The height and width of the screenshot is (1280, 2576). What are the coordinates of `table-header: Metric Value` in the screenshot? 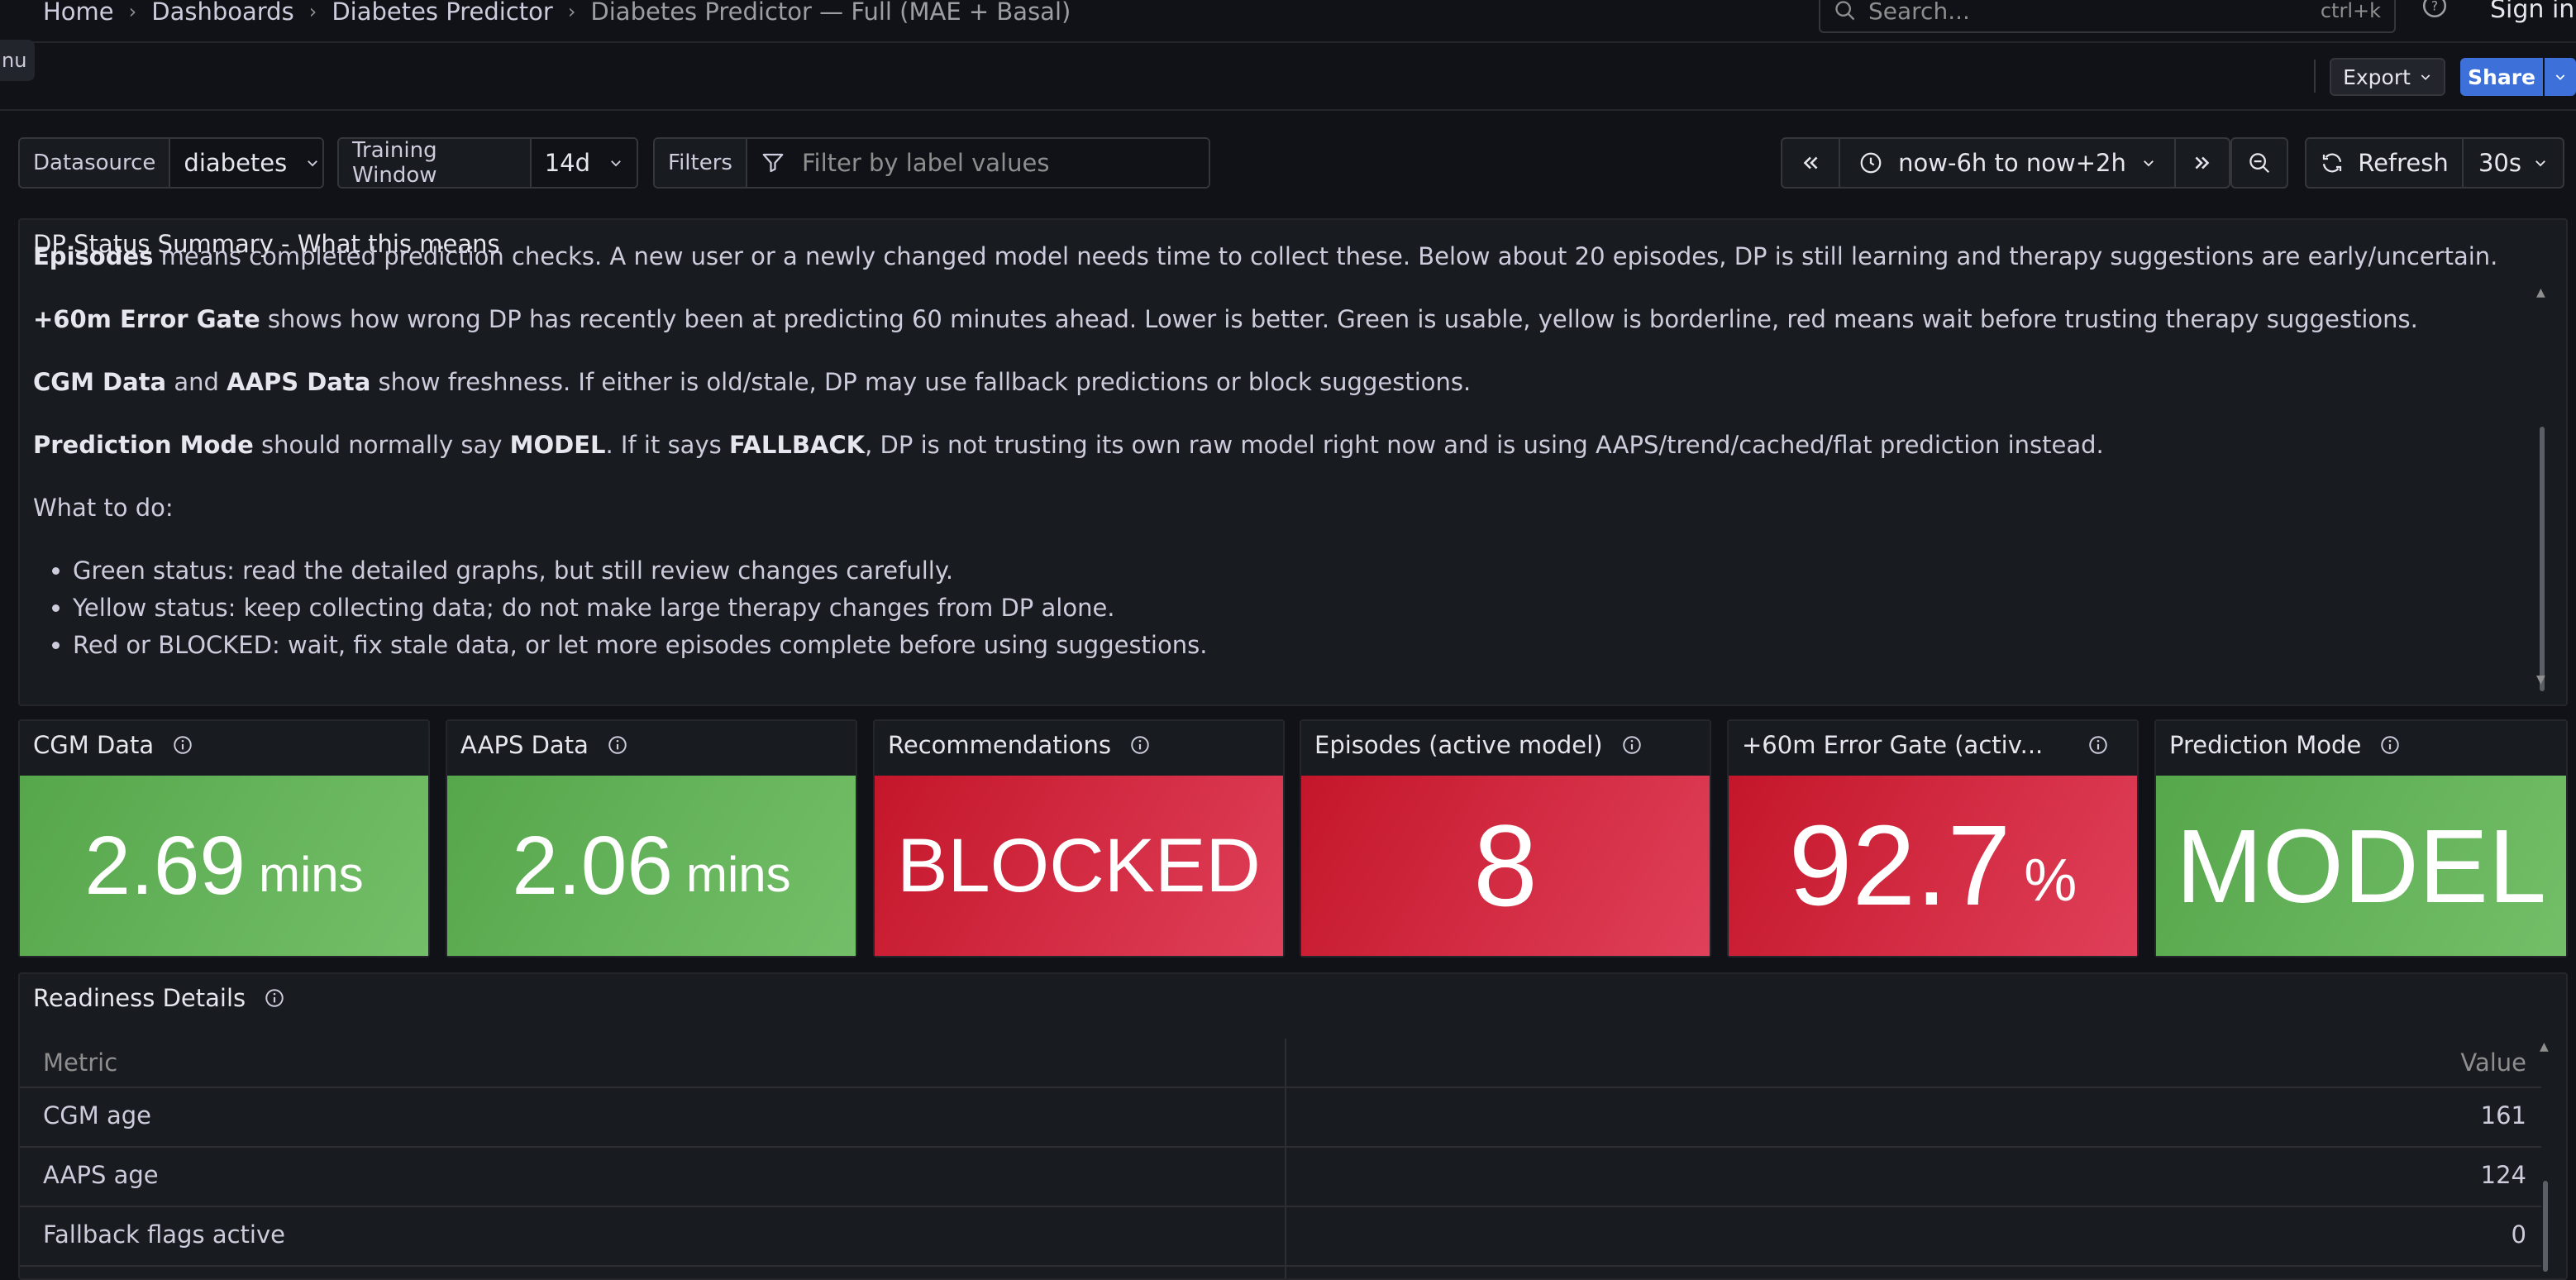 It's located at (1280, 1062).